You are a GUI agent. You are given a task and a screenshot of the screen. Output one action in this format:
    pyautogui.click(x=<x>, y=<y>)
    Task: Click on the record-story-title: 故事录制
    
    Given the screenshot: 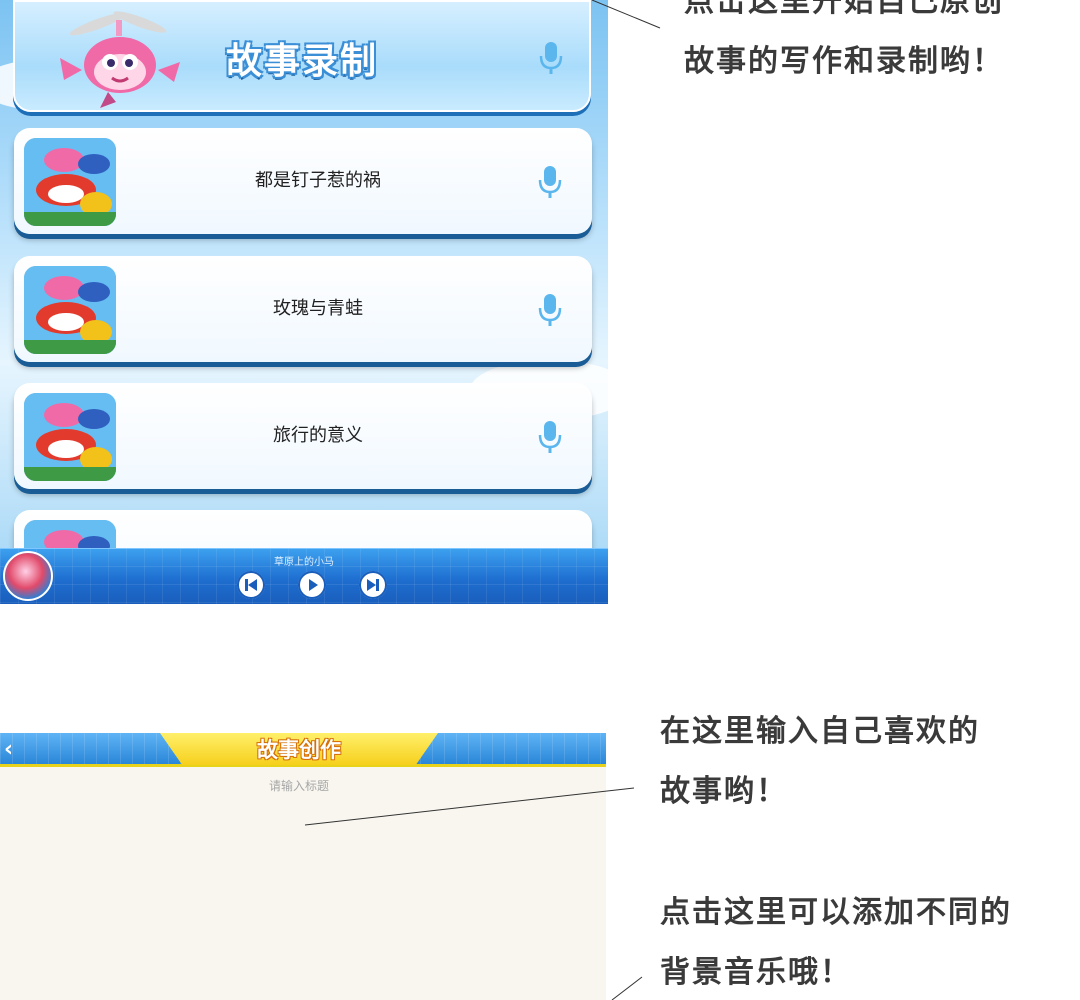 What is the action you would take?
    pyautogui.click(x=301, y=61)
    